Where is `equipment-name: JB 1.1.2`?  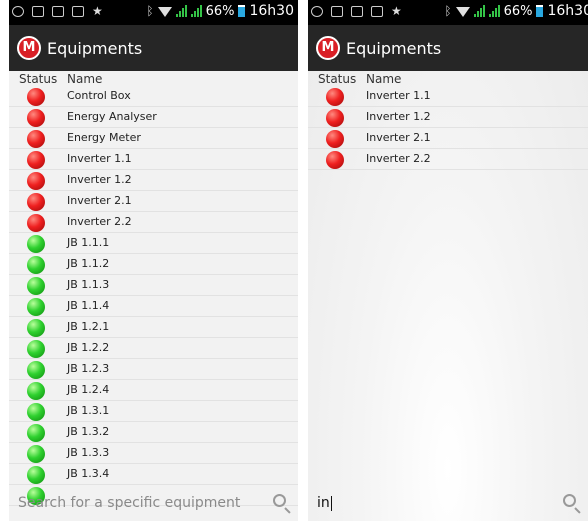 equipment-name: JB 1.1.2 is located at coordinates (88, 263).